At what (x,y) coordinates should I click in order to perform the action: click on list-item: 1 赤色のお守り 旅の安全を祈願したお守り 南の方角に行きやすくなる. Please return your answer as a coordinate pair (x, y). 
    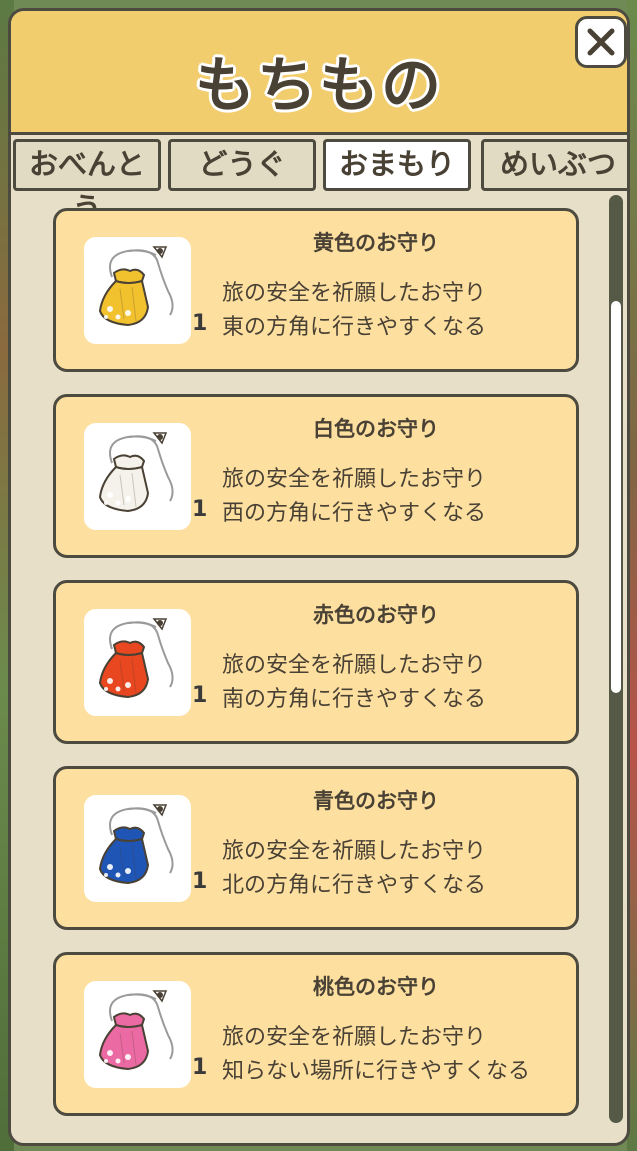
    Looking at the image, I should click on (316, 662).